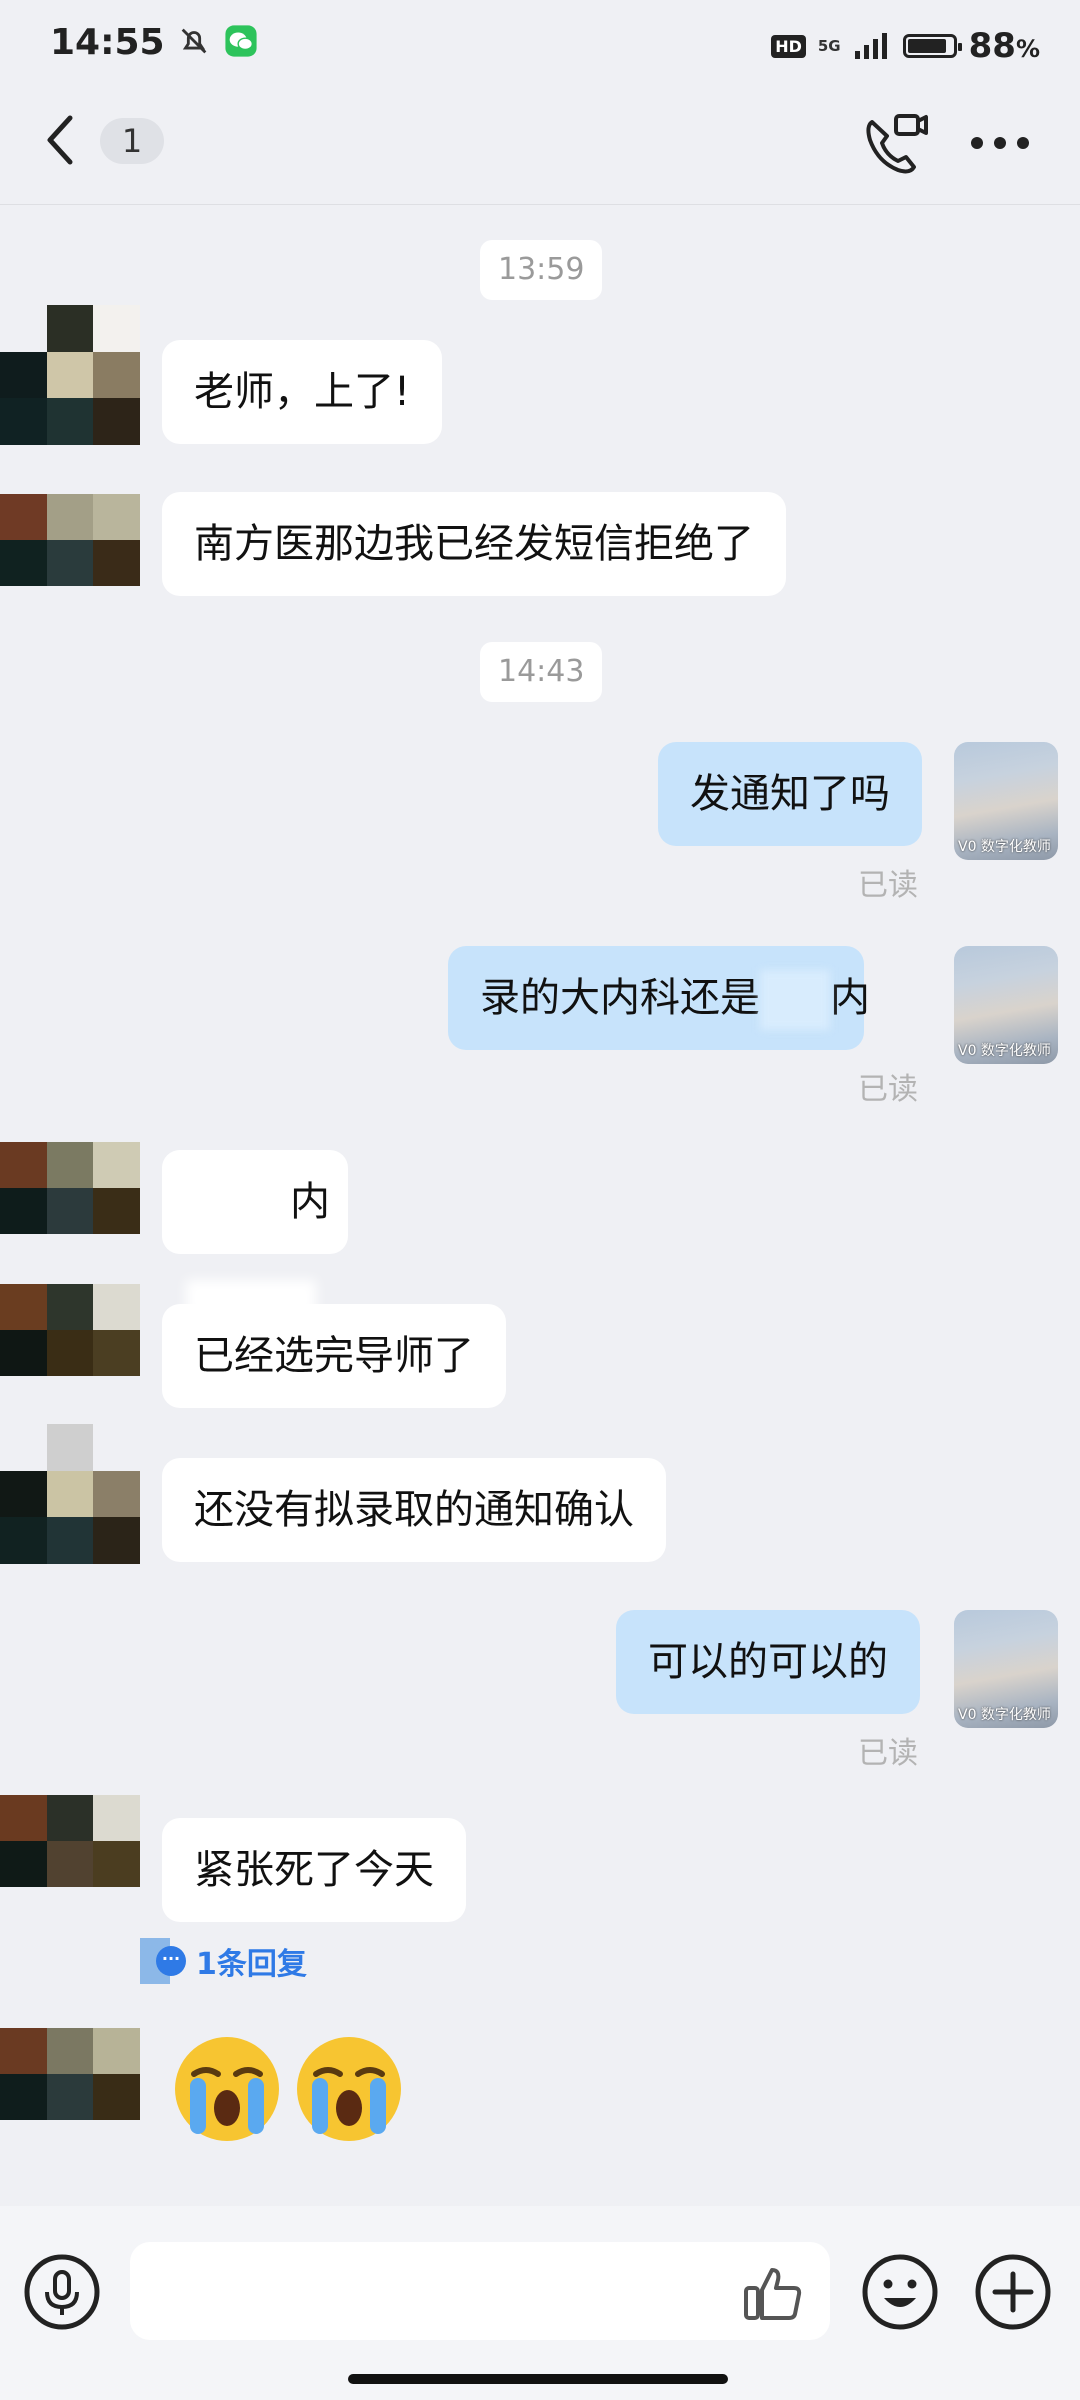  I want to click on battery-percent: 88%, so click(1004, 46).